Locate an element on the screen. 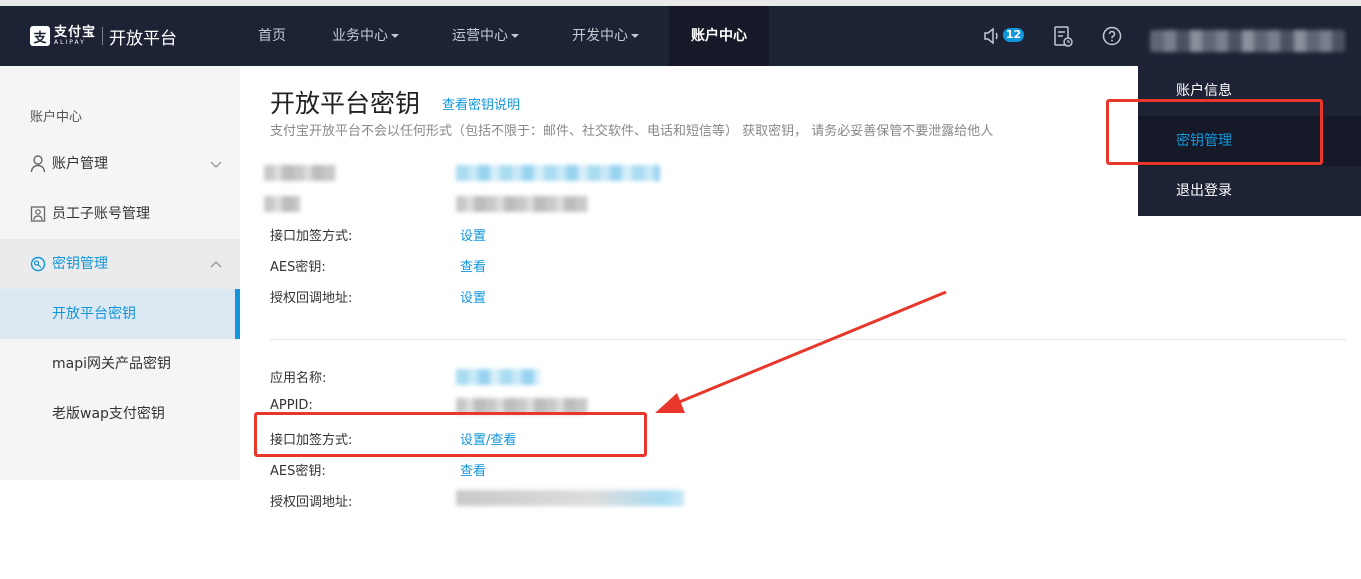 The height and width of the screenshot is (579, 1361). annotation-arrow-icon is located at coordinates (801, 351).